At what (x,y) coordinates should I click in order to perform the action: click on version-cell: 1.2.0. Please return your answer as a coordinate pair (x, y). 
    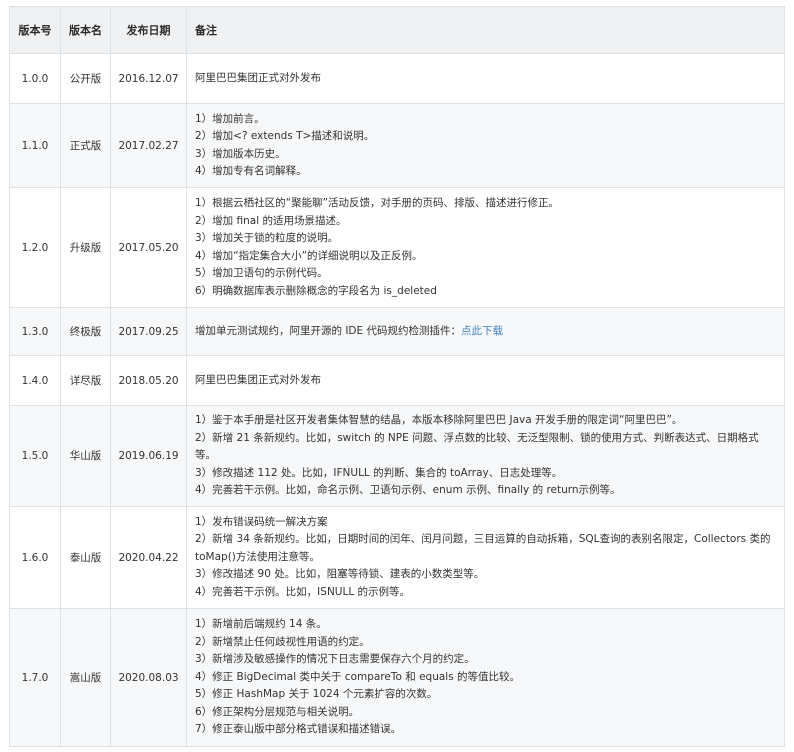
    Looking at the image, I should click on (35, 247).